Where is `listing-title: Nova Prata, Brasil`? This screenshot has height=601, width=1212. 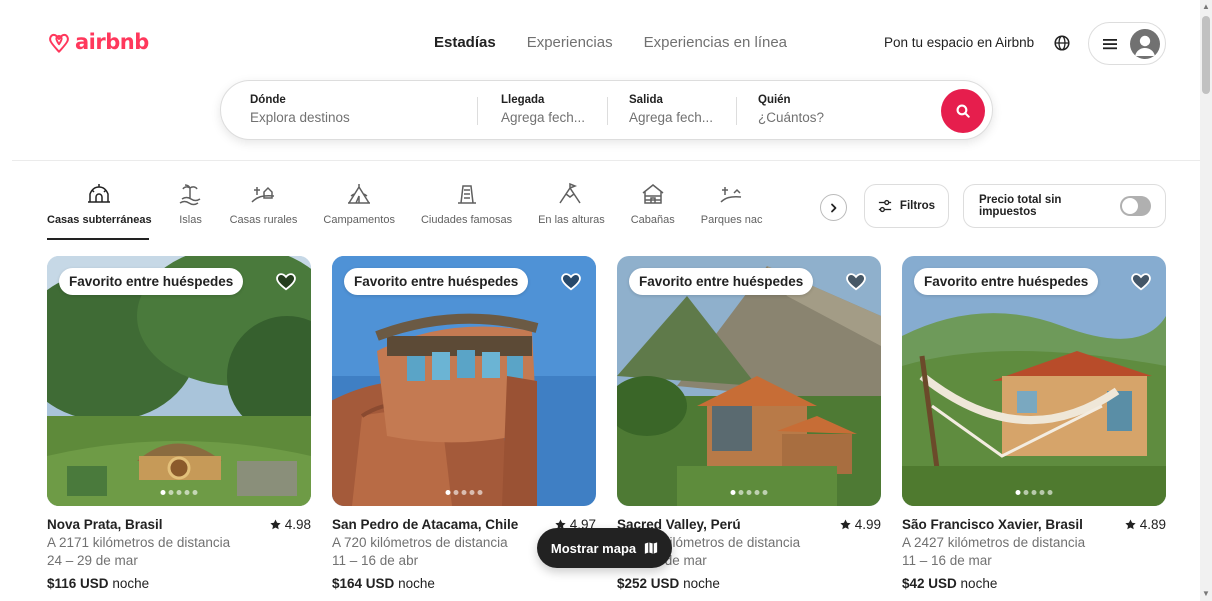 listing-title: Nova Prata, Brasil is located at coordinates (105, 524).